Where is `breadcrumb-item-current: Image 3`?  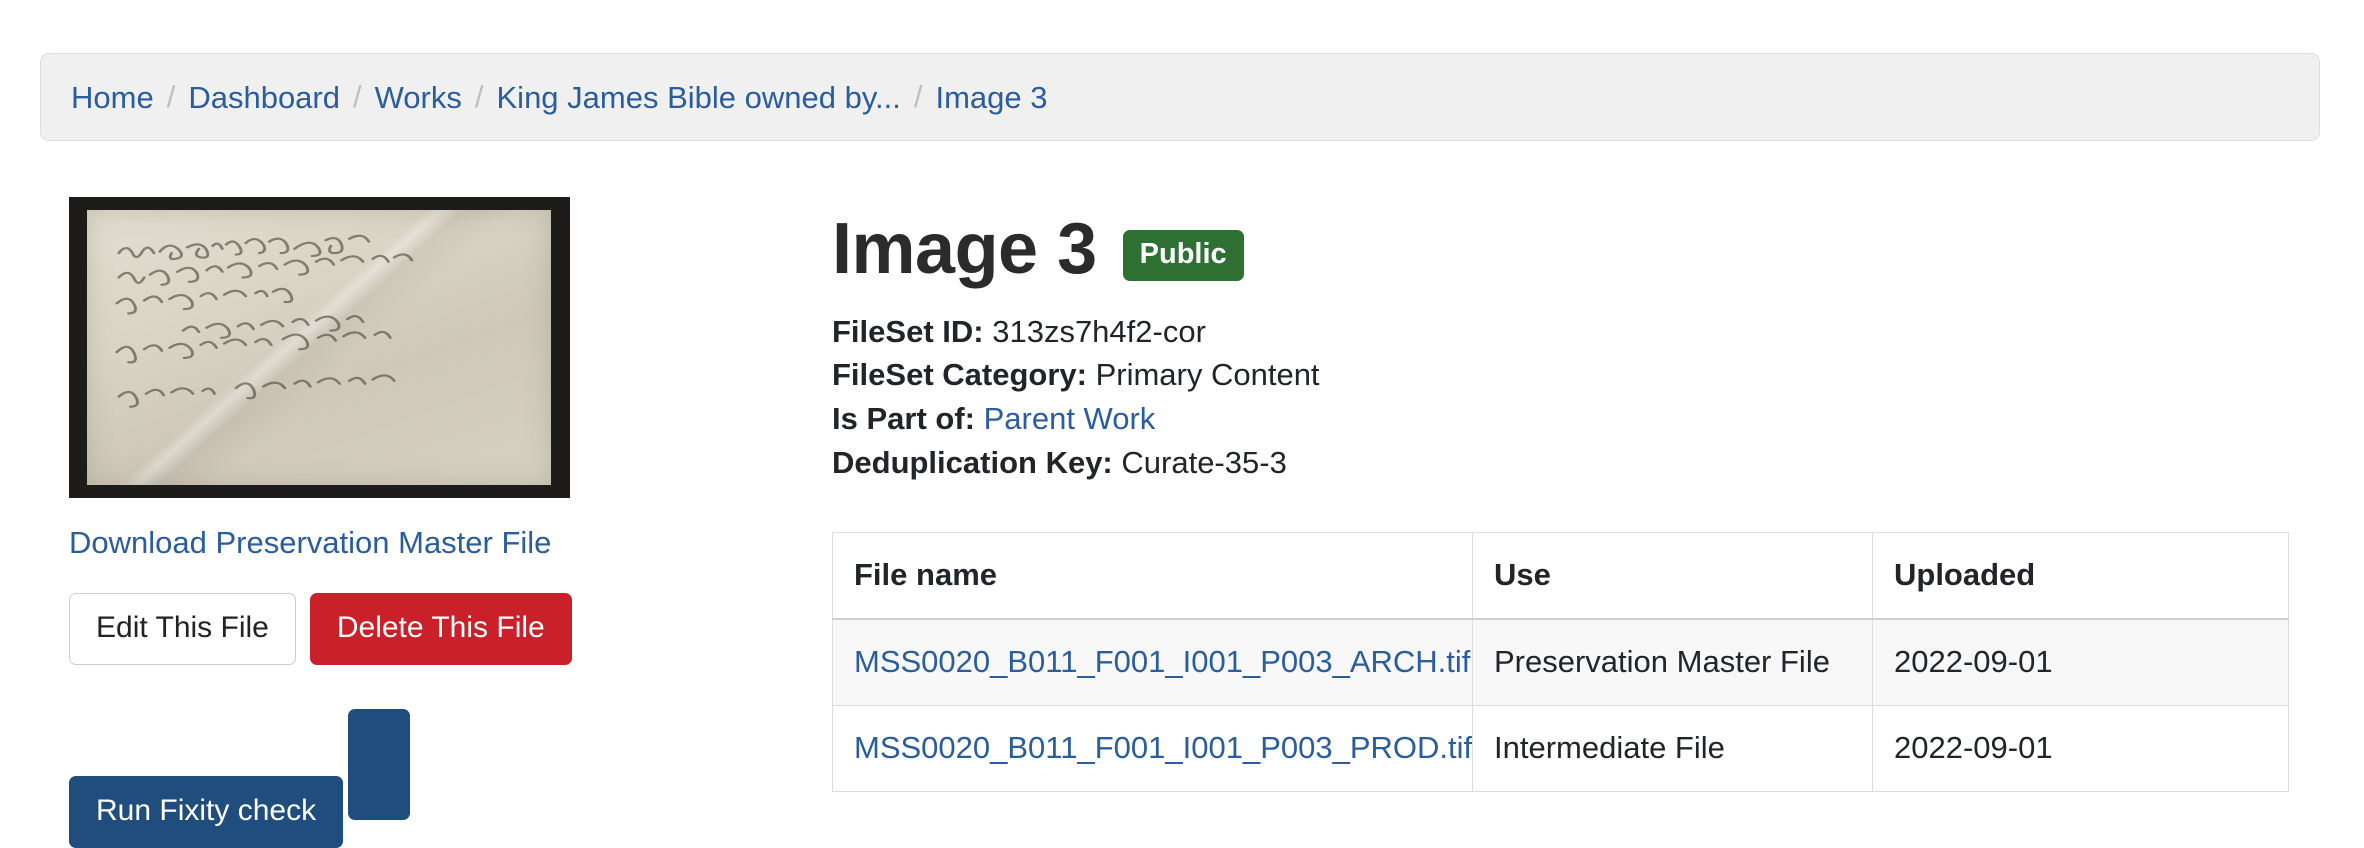
breadcrumb-item-current: Image 3 is located at coordinates (992, 97).